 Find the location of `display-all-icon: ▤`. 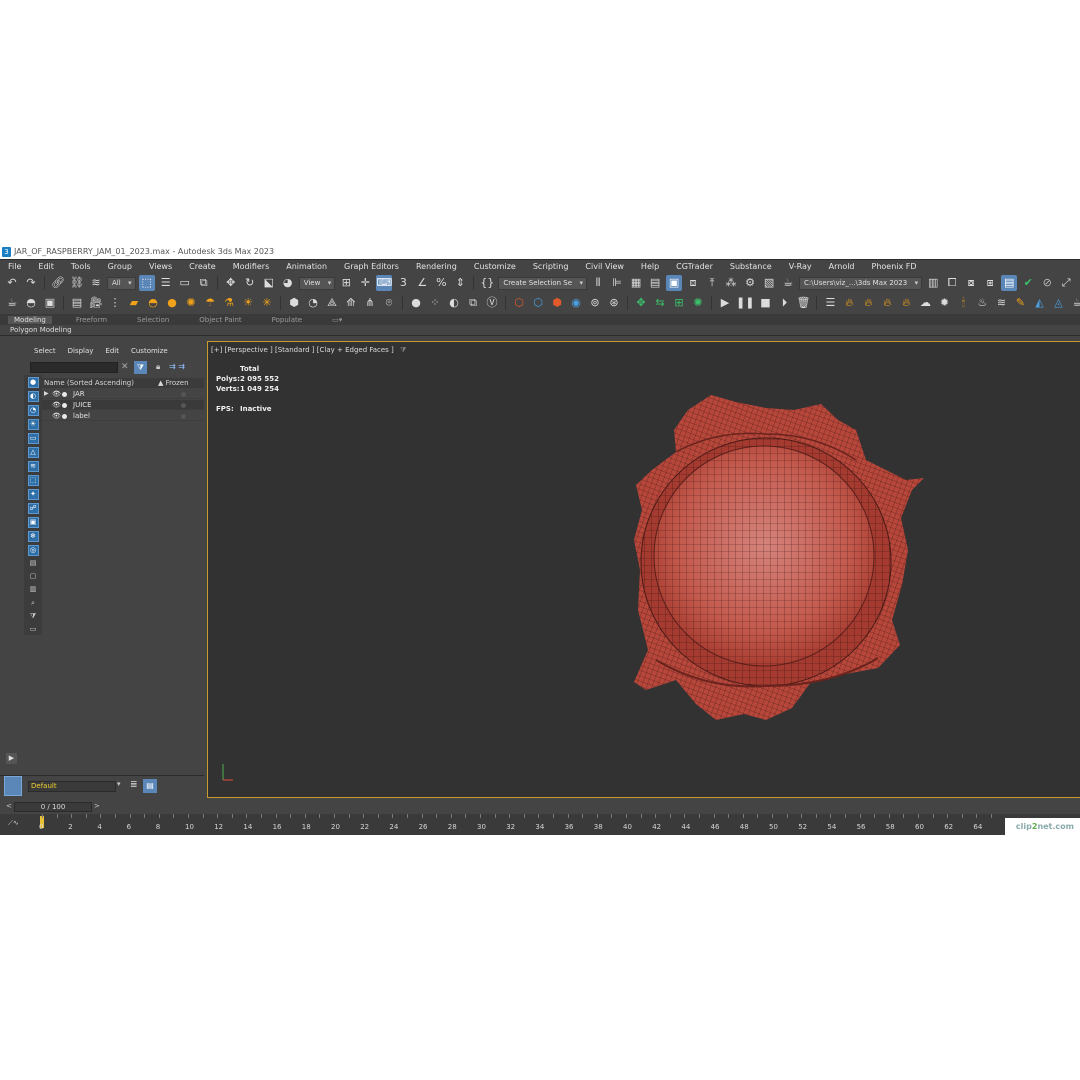

display-all-icon: ▤ is located at coordinates (33, 564).